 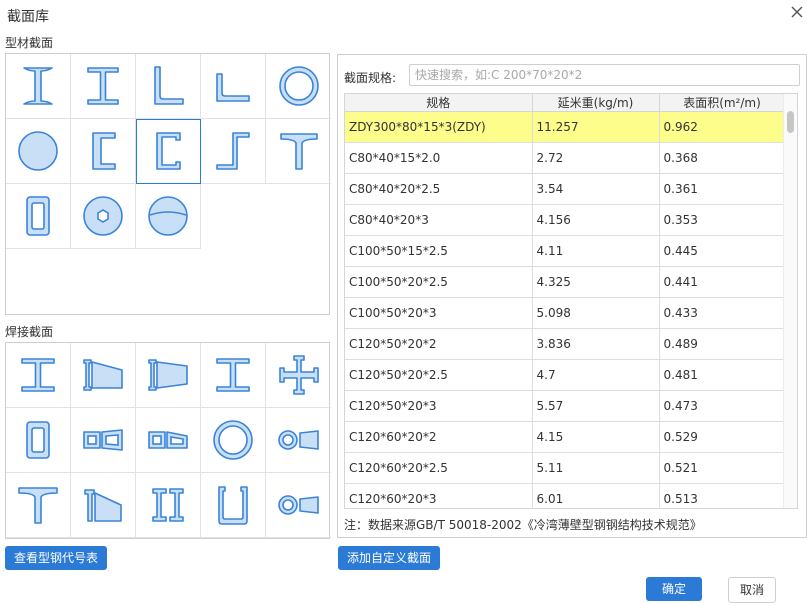 What do you see at coordinates (722, 313) in the screenshot?
I see `area-cell: 0.433` at bounding box center [722, 313].